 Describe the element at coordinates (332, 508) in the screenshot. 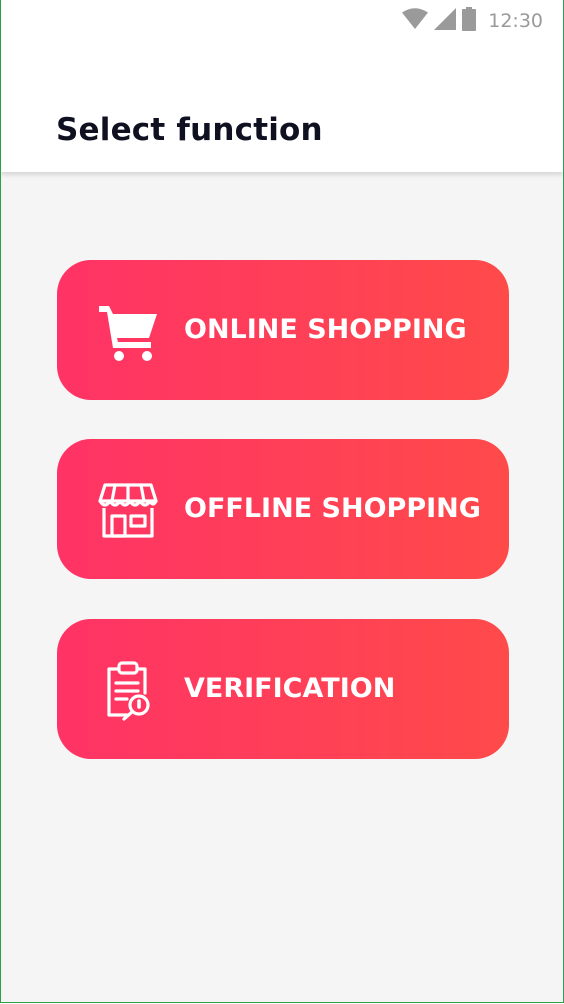

I see `offline-shopping-label: OFFLINE SHOPPING` at that location.